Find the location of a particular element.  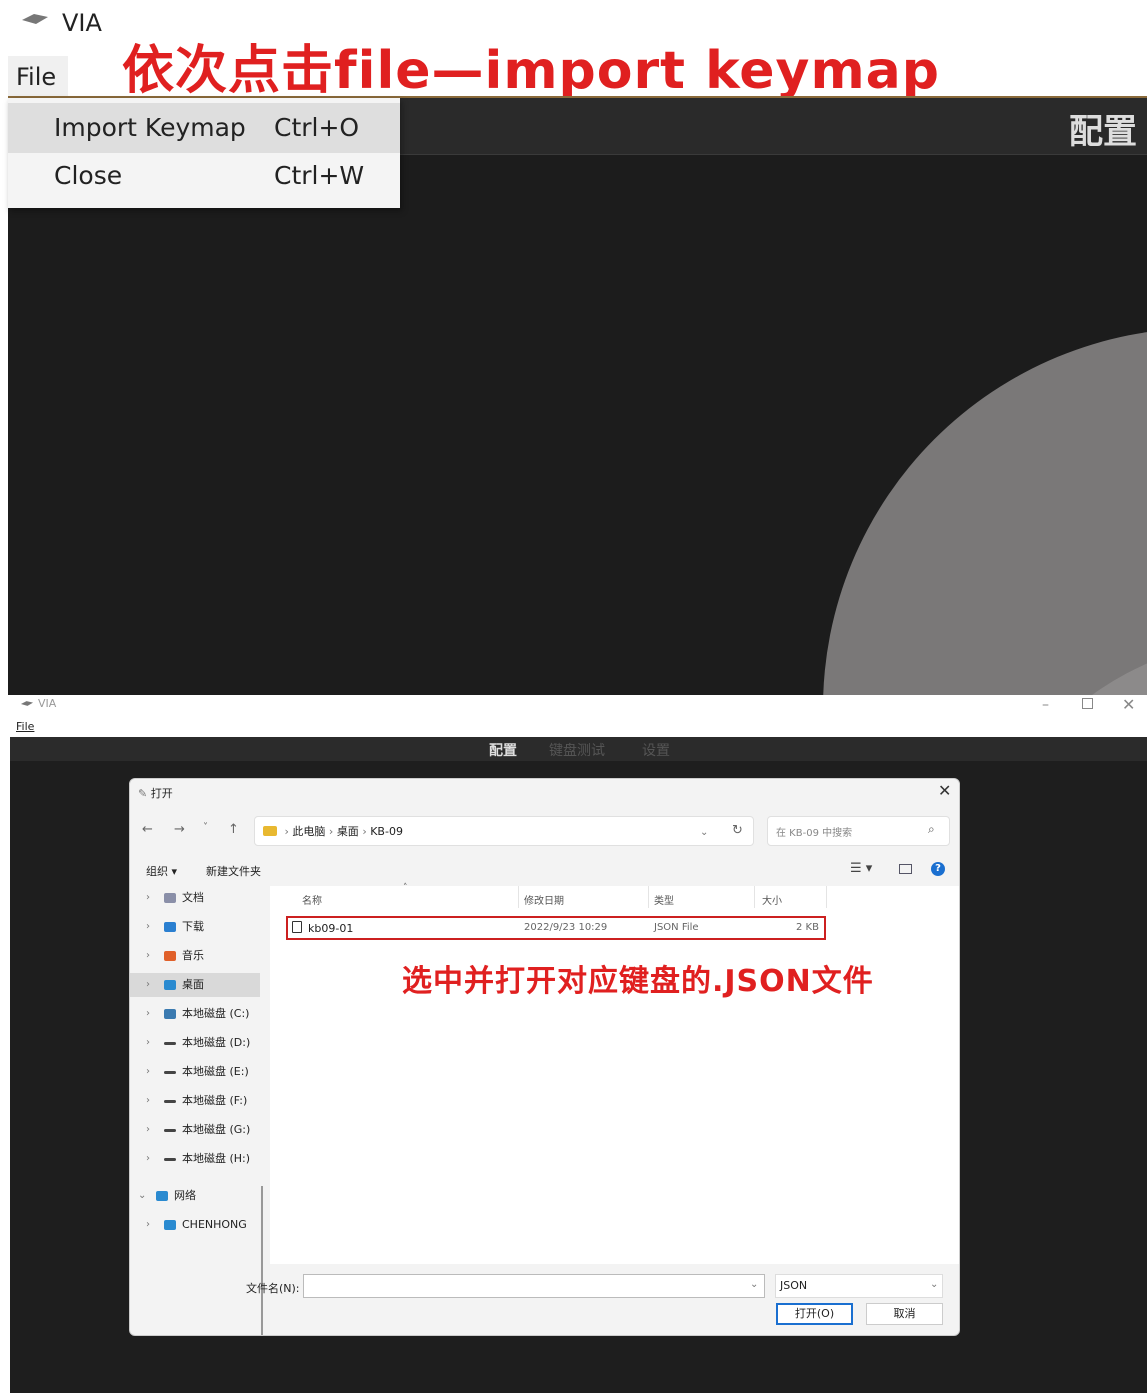

sidebar-item: › 本地磁盘 (F:) is located at coordinates (195, 1101).